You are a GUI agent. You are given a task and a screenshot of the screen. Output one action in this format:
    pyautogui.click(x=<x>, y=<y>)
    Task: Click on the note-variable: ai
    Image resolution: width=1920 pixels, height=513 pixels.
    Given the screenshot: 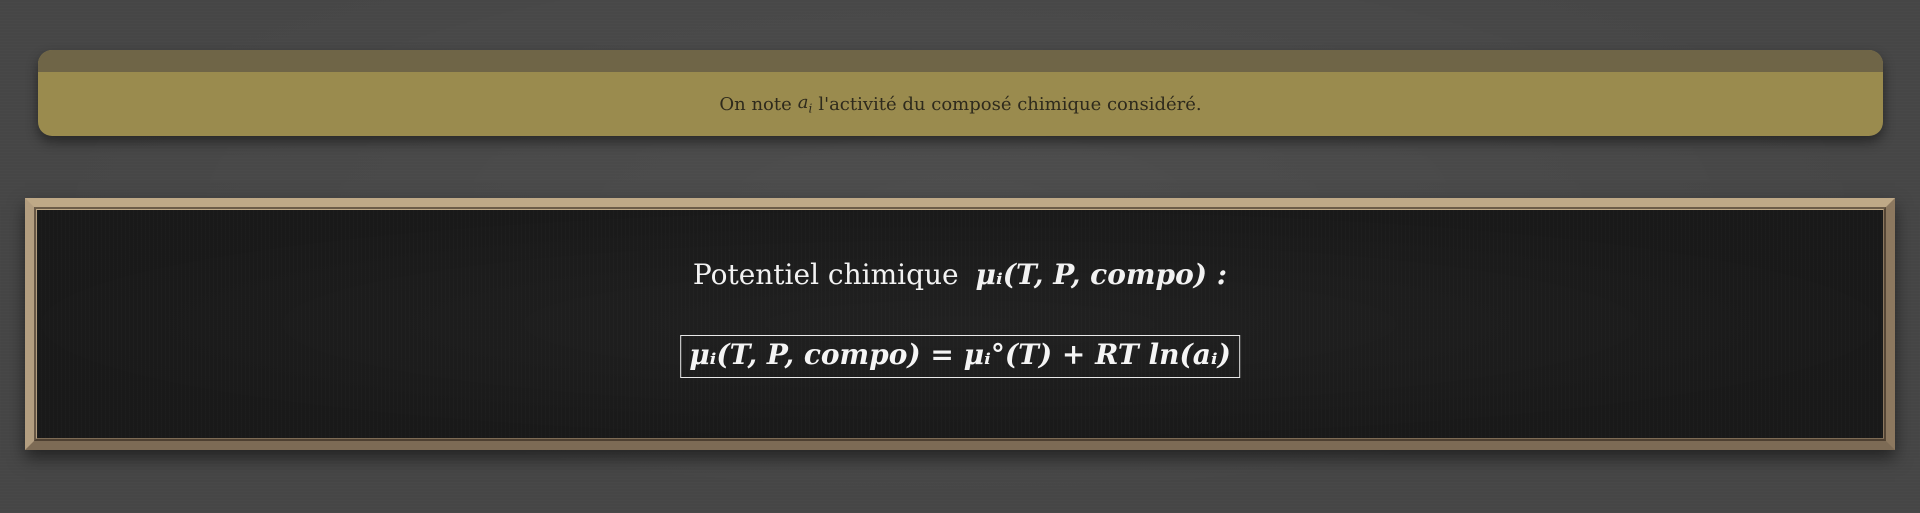 What is the action you would take?
    pyautogui.click(x=805, y=104)
    